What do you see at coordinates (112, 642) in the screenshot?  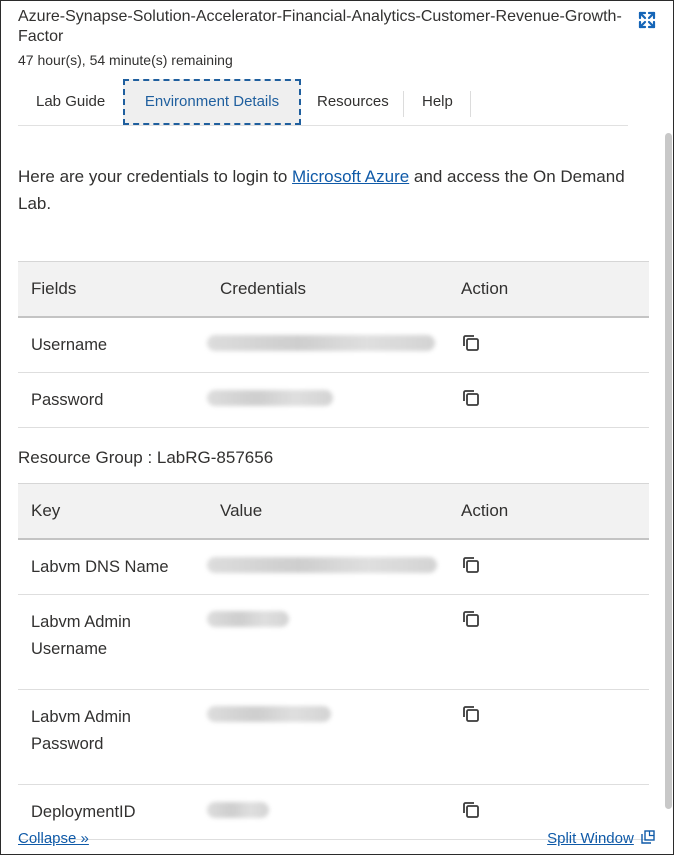 I see `key-labvm-admin-username: Labvm Admin Username` at bounding box center [112, 642].